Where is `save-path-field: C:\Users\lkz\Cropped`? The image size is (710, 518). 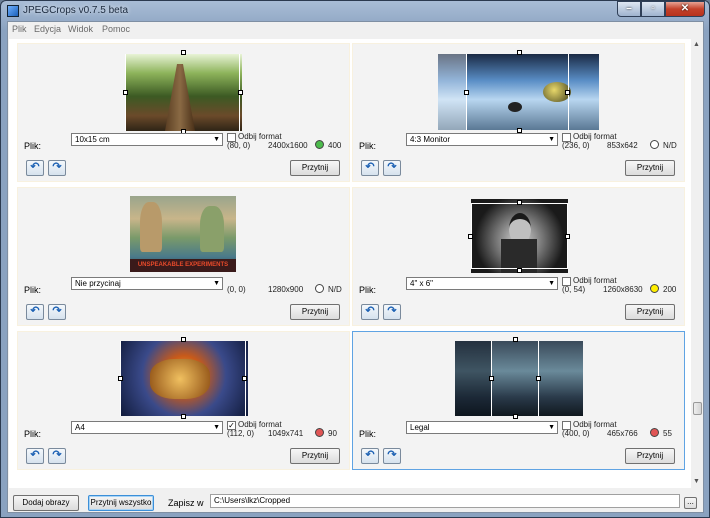
save-path-field: C:\Users\lkz\Cropped is located at coordinates (445, 501).